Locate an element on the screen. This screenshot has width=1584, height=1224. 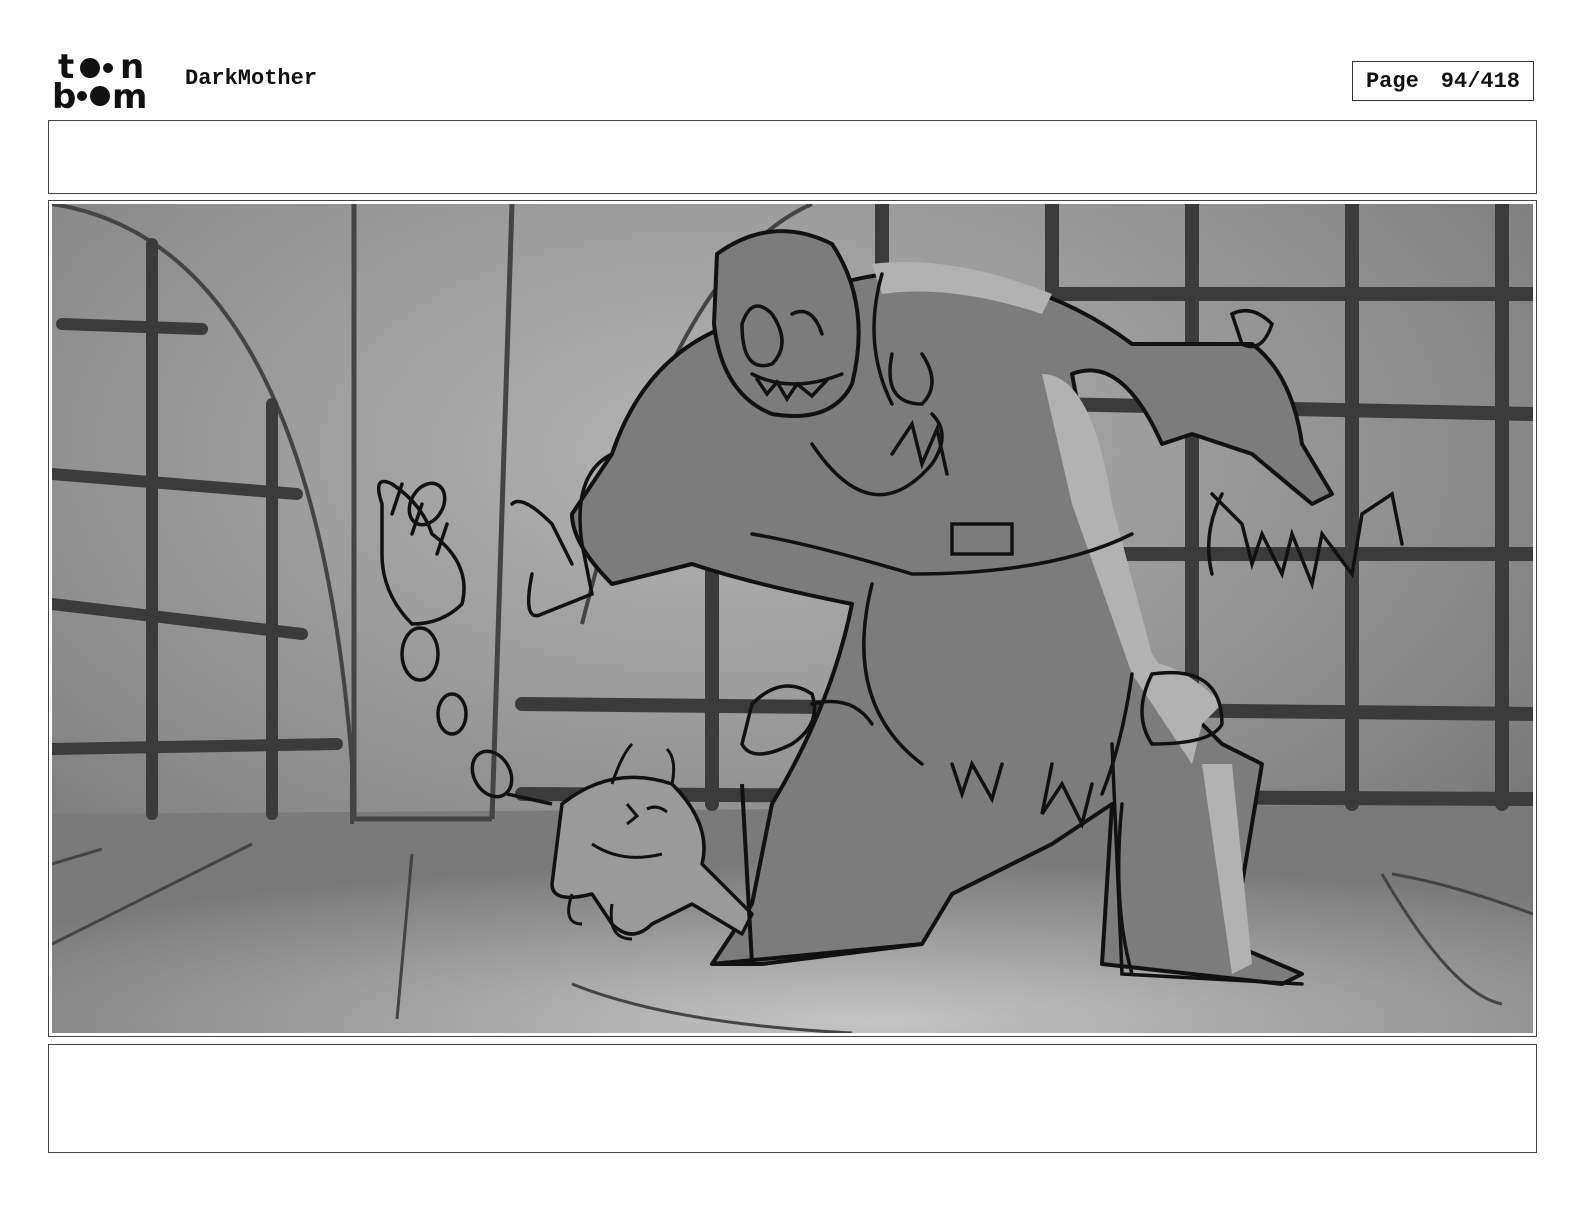
panel-bottom-notes is located at coordinates (792, 1098).